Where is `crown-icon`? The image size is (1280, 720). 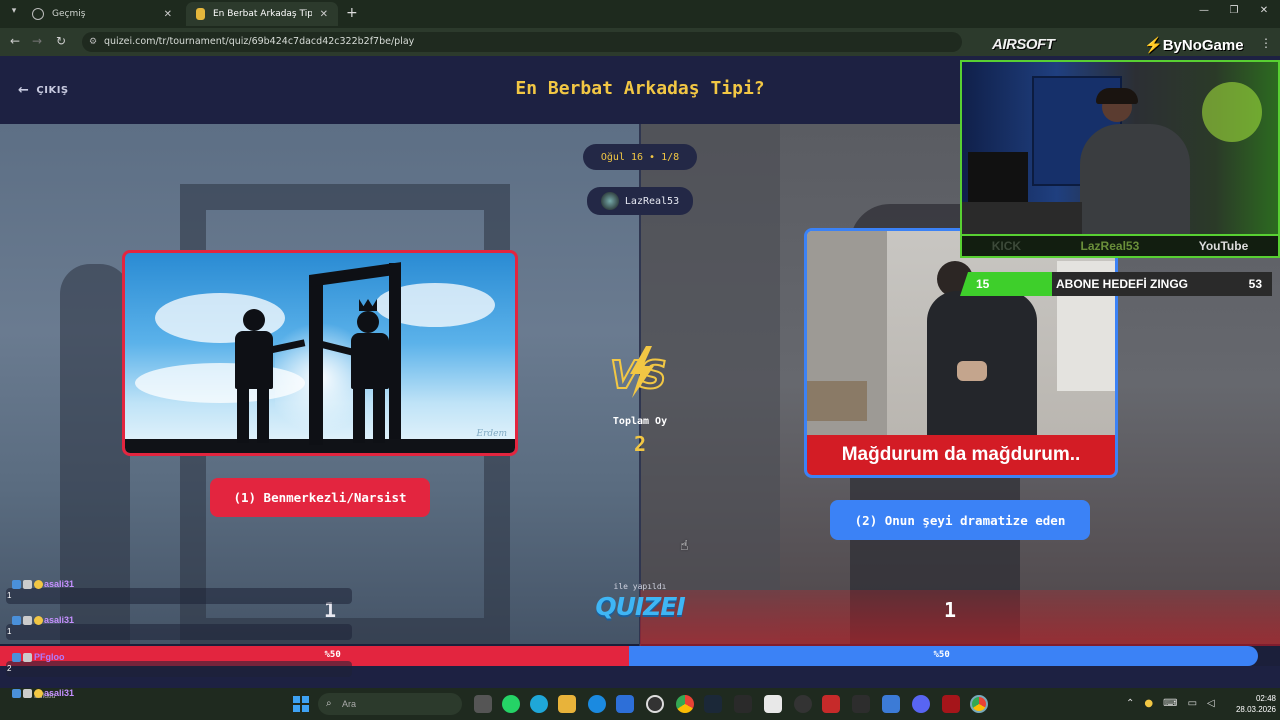 crown-icon is located at coordinates (368, 305).